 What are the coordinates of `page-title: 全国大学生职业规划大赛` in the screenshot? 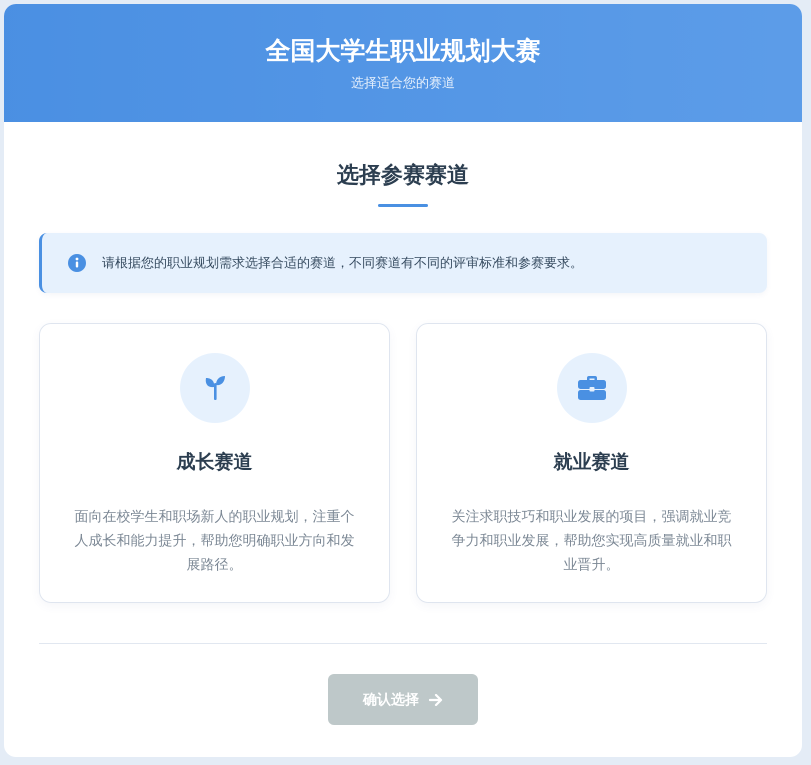 It's located at (403, 51).